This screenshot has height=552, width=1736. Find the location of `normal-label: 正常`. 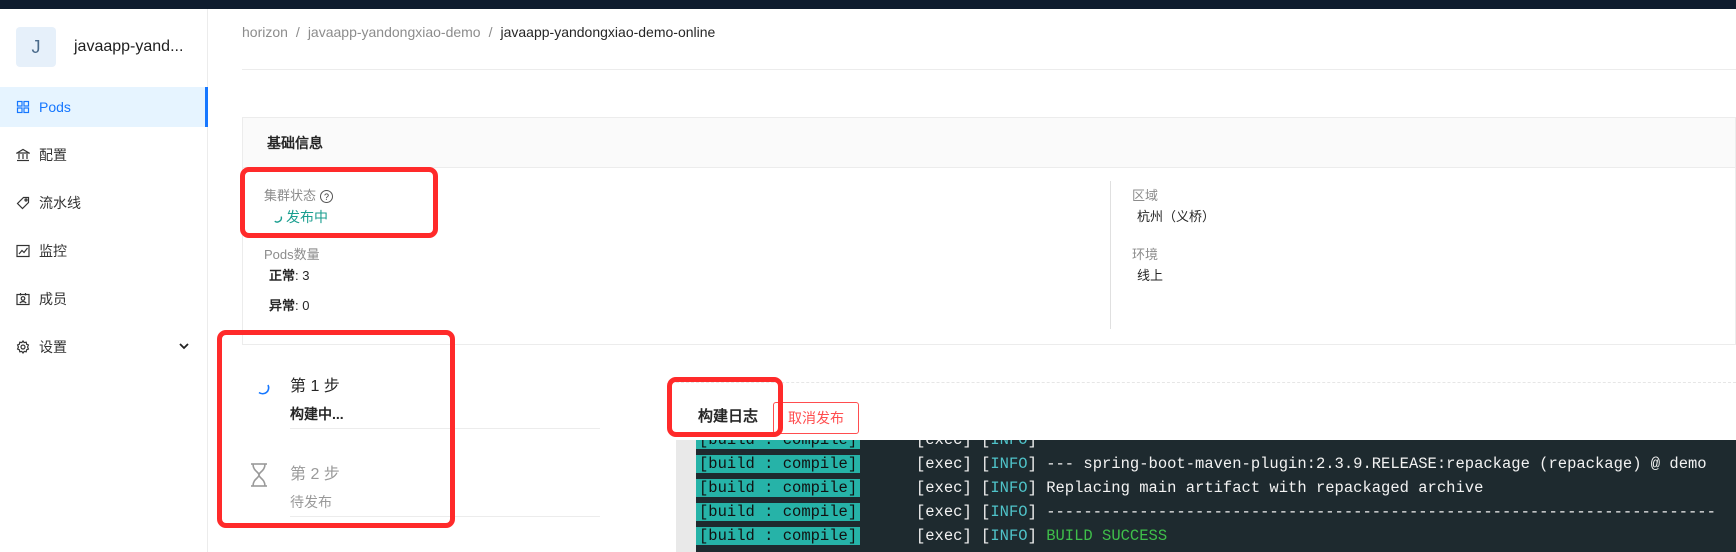

normal-label: 正常 is located at coordinates (282, 275).